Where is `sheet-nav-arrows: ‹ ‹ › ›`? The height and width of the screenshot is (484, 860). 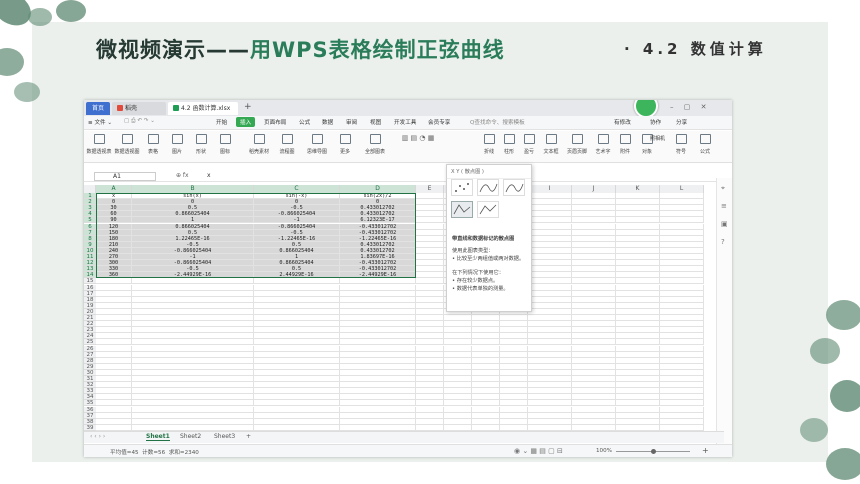
sheet-nav-arrows: ‹ ‹ › › is located at coordinates (97, 436).